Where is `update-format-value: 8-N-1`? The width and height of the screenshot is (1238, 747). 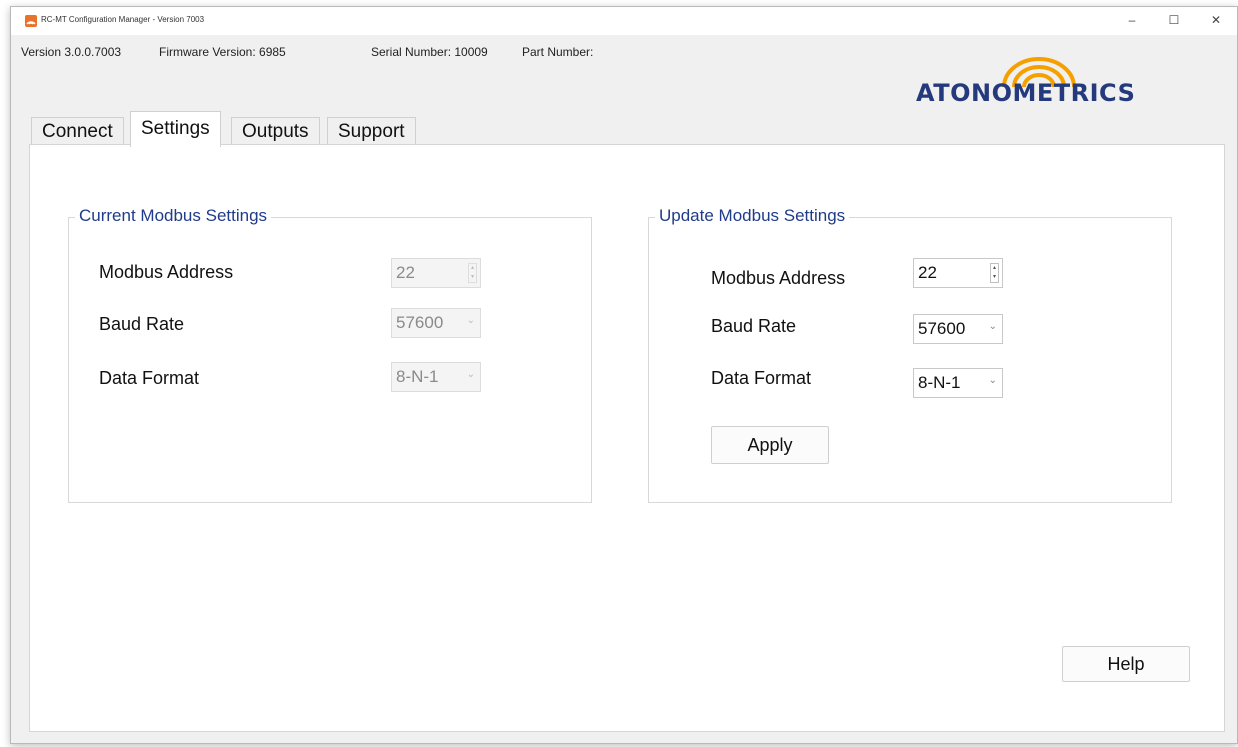 update-format-value: 8-N-1 is located at coordinates (939, 382).